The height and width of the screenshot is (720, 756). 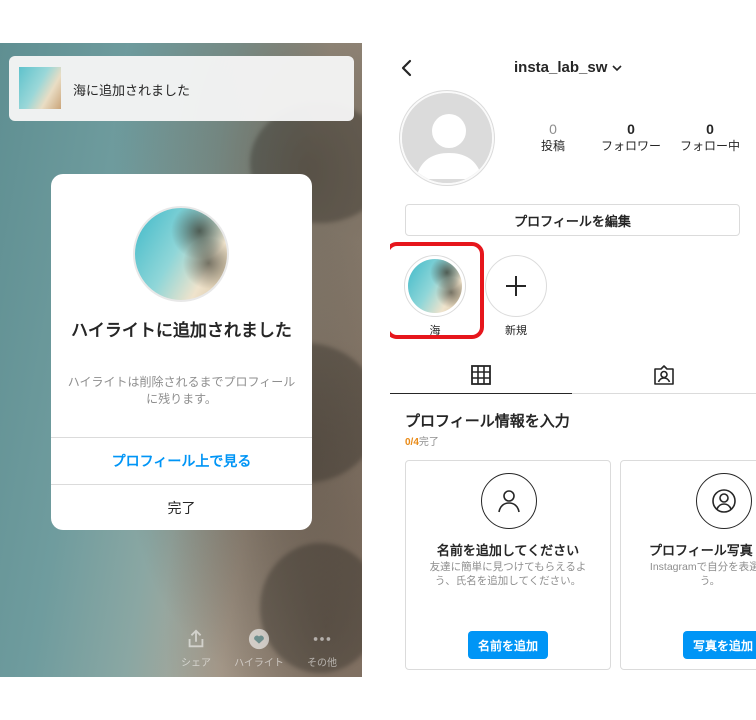 I want to click on highlight-circle, so click(x=435, y=286).